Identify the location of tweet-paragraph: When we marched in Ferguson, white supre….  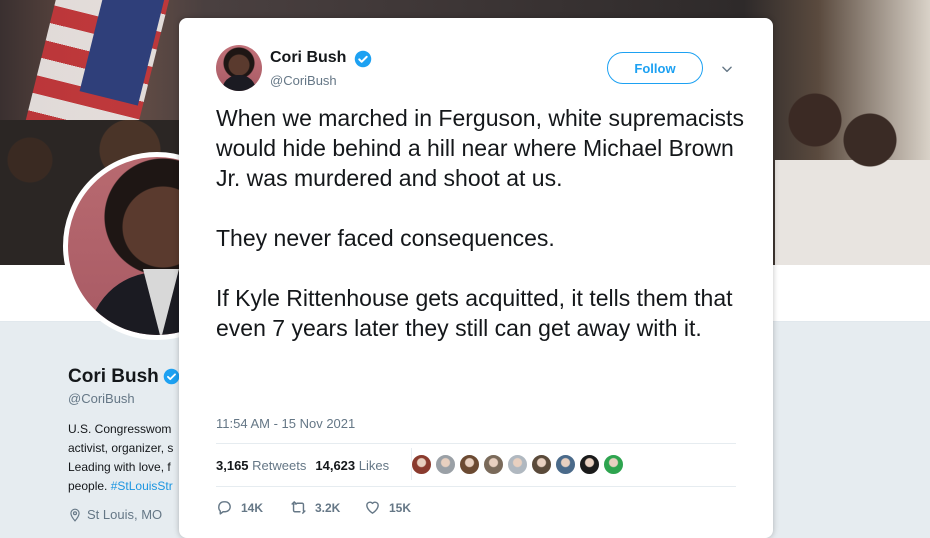
(480, 148).